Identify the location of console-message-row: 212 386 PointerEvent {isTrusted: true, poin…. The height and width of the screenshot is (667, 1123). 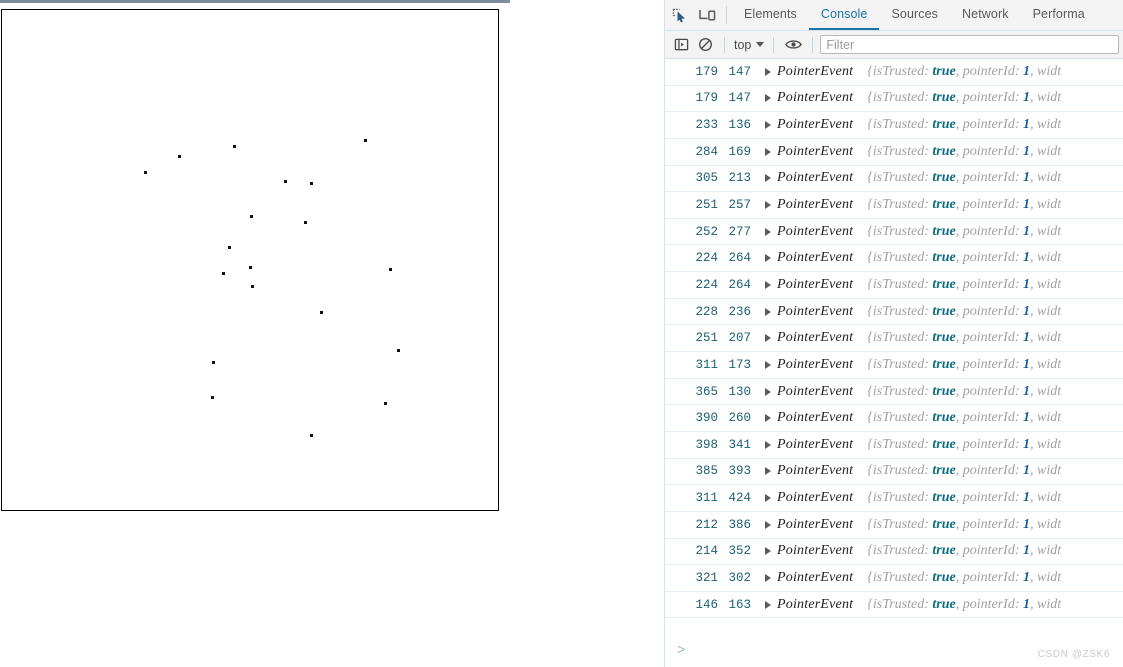
(894, 525).